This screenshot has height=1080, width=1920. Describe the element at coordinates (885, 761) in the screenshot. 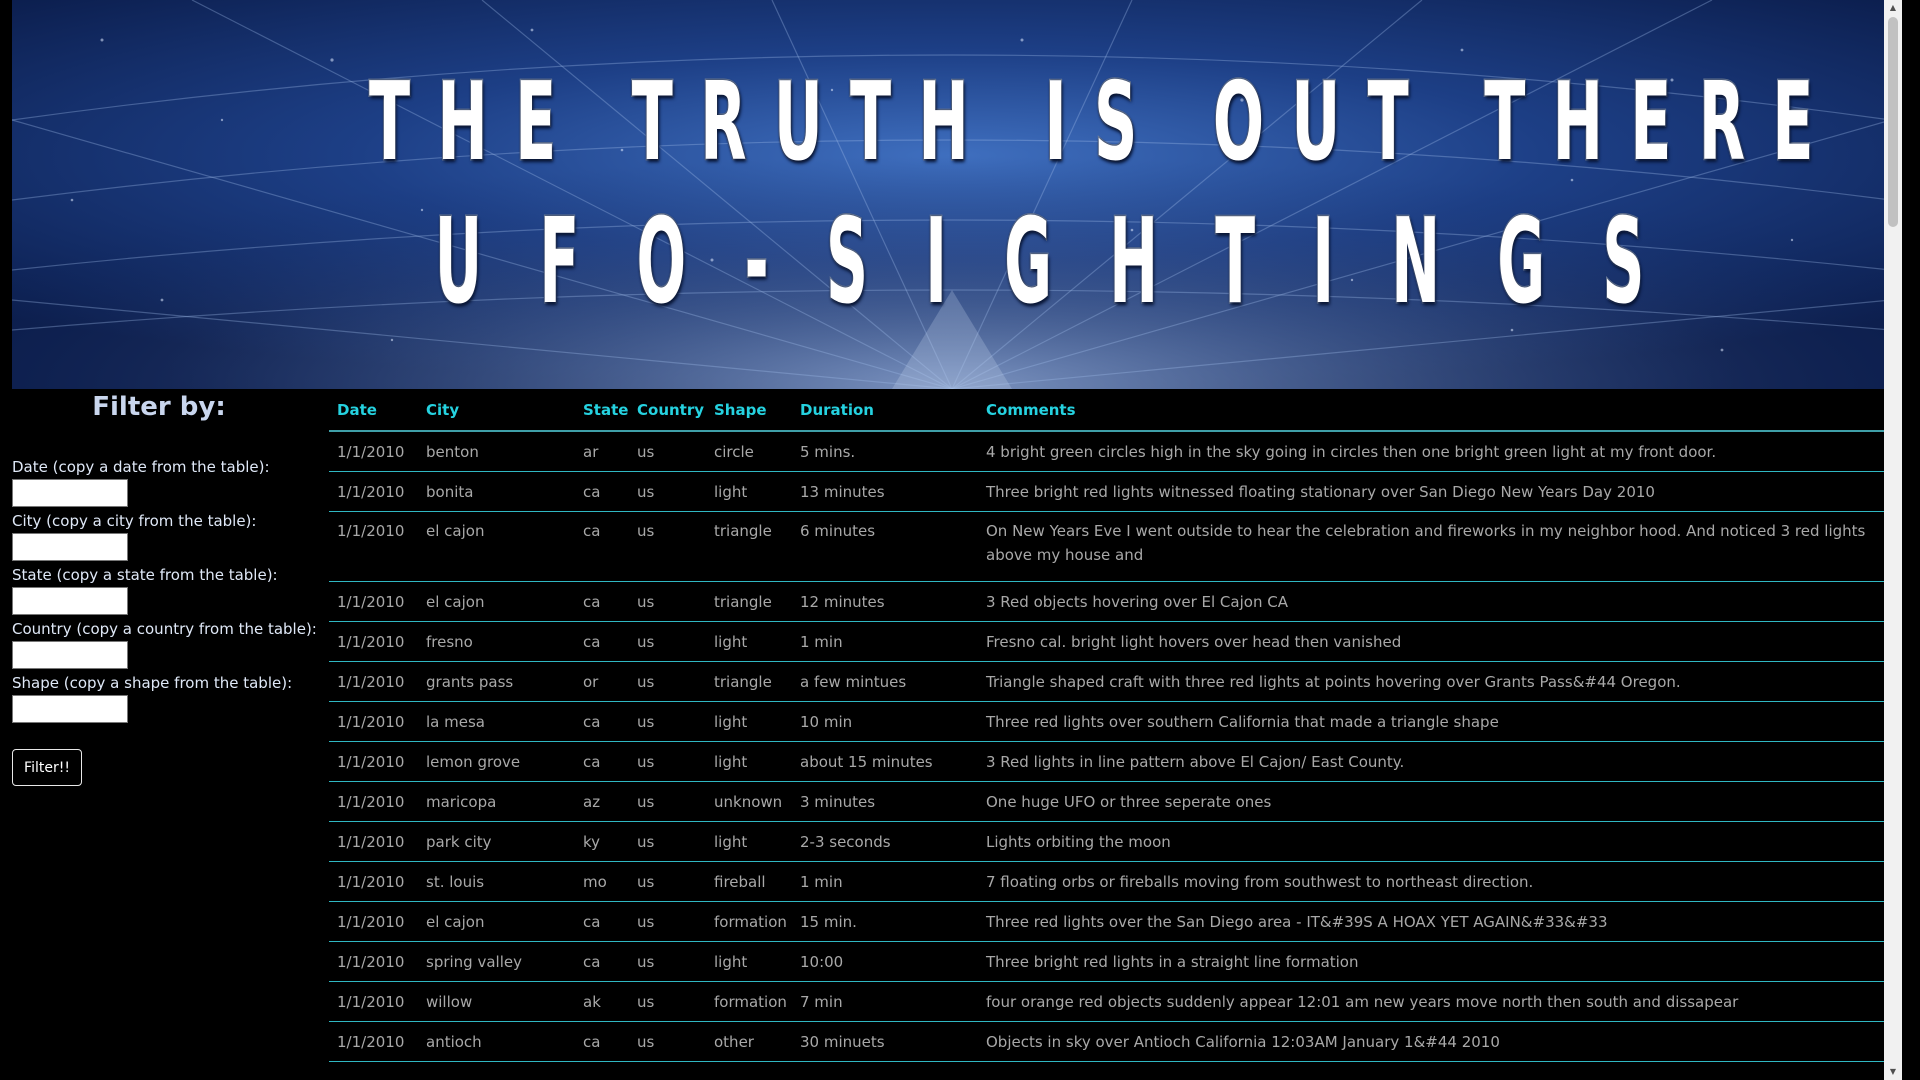

I see `cell-duration: about 15 minutes` at that location.